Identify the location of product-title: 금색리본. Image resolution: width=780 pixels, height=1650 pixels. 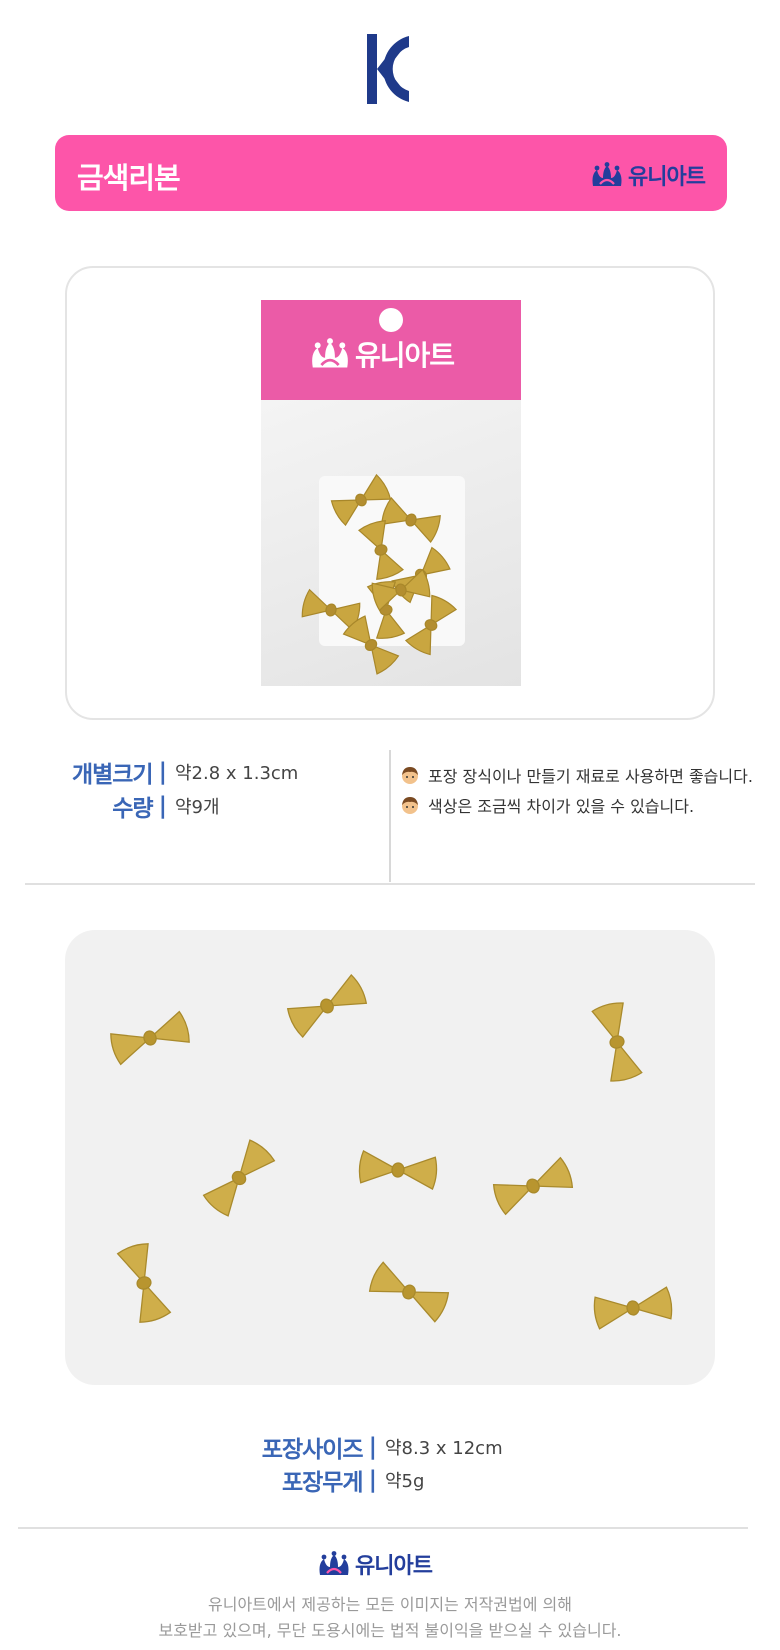
(129, 178).